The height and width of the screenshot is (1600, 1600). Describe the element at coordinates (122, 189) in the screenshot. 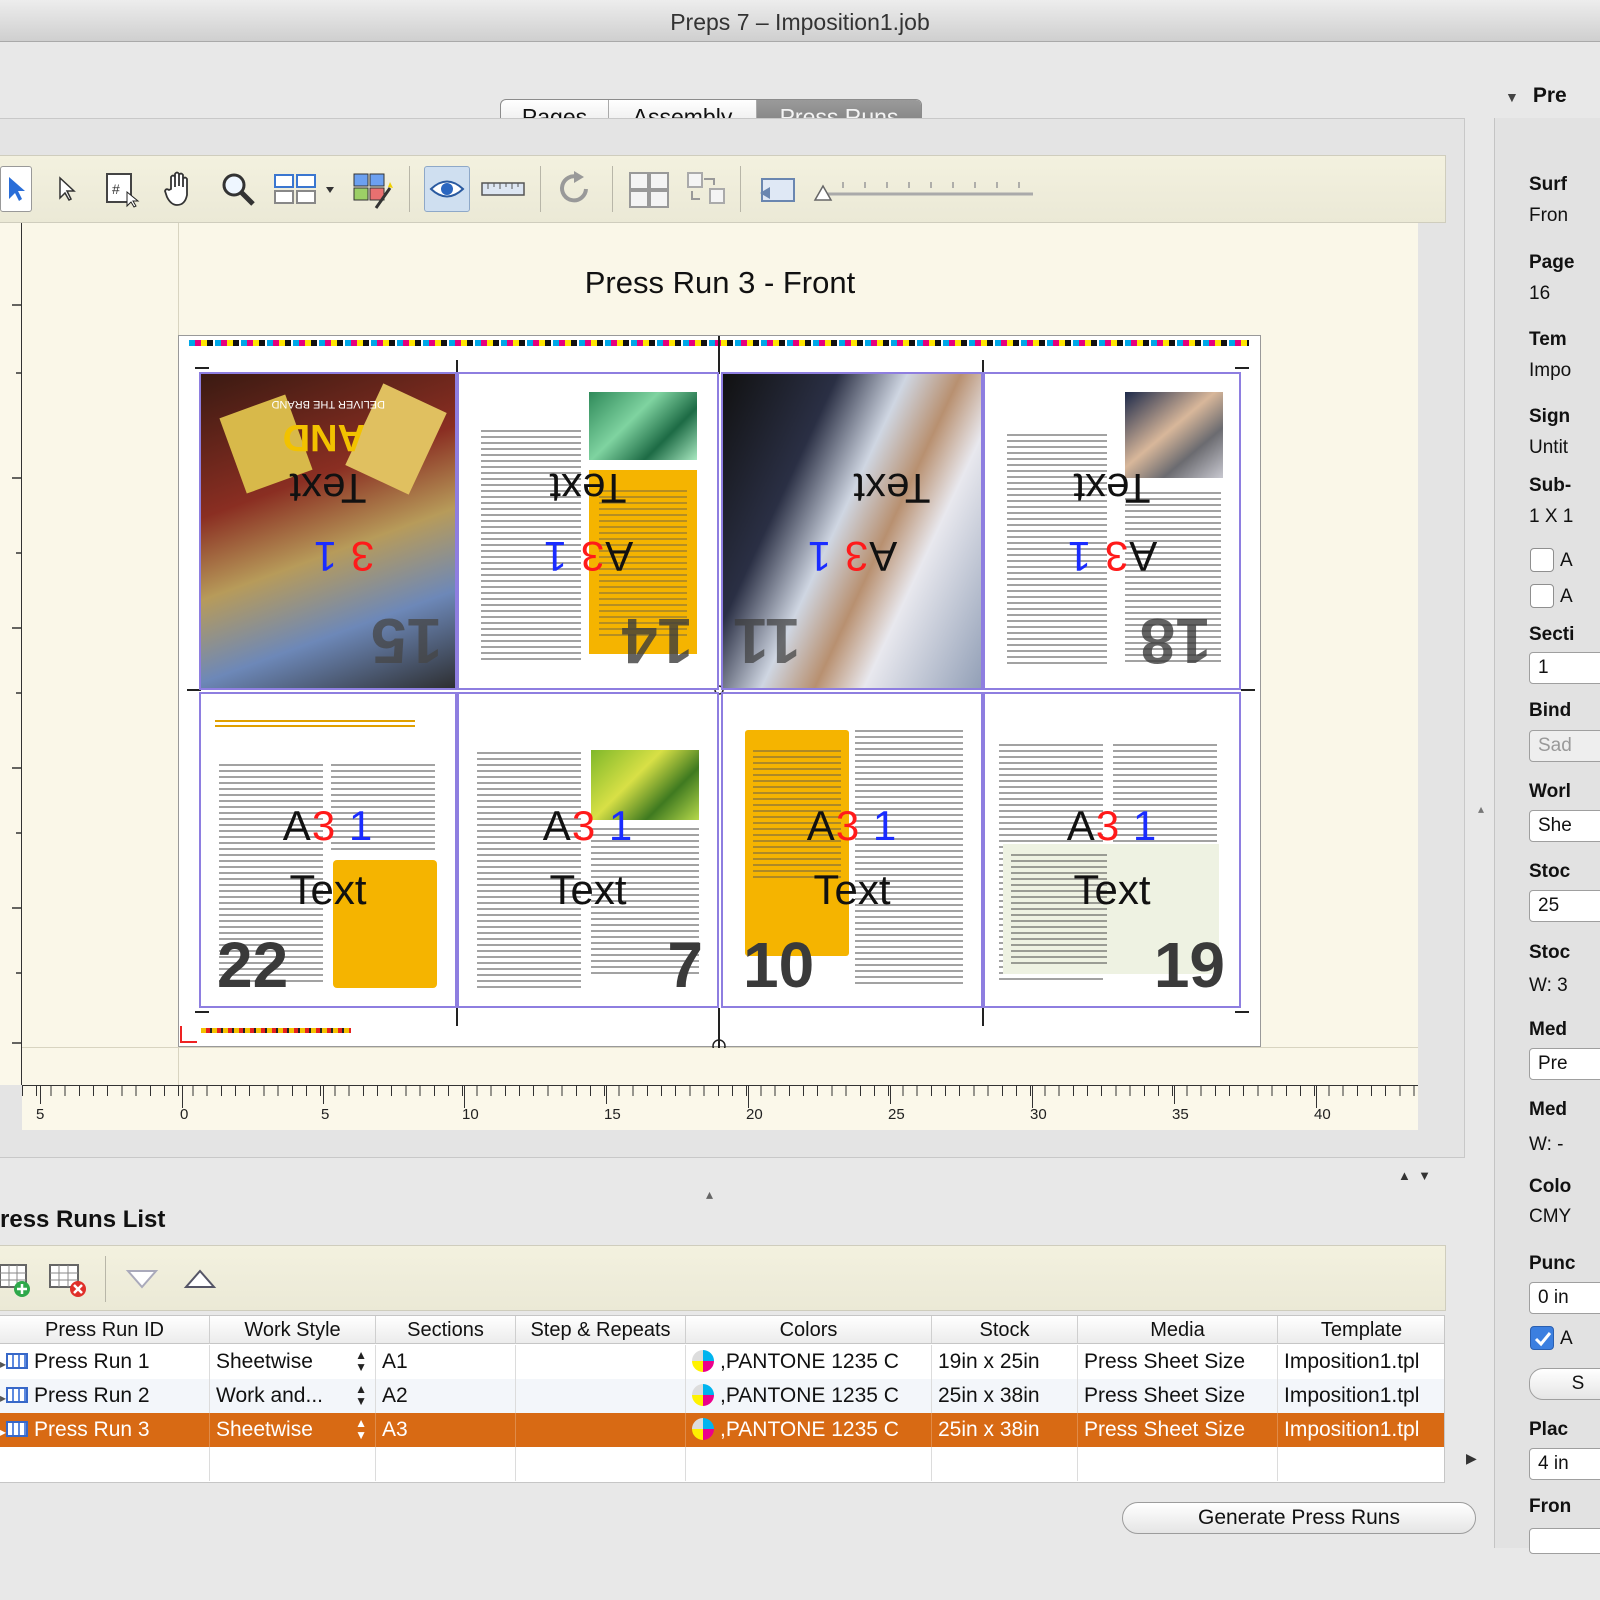

I see `page-number-tool-icon: #` at that location.